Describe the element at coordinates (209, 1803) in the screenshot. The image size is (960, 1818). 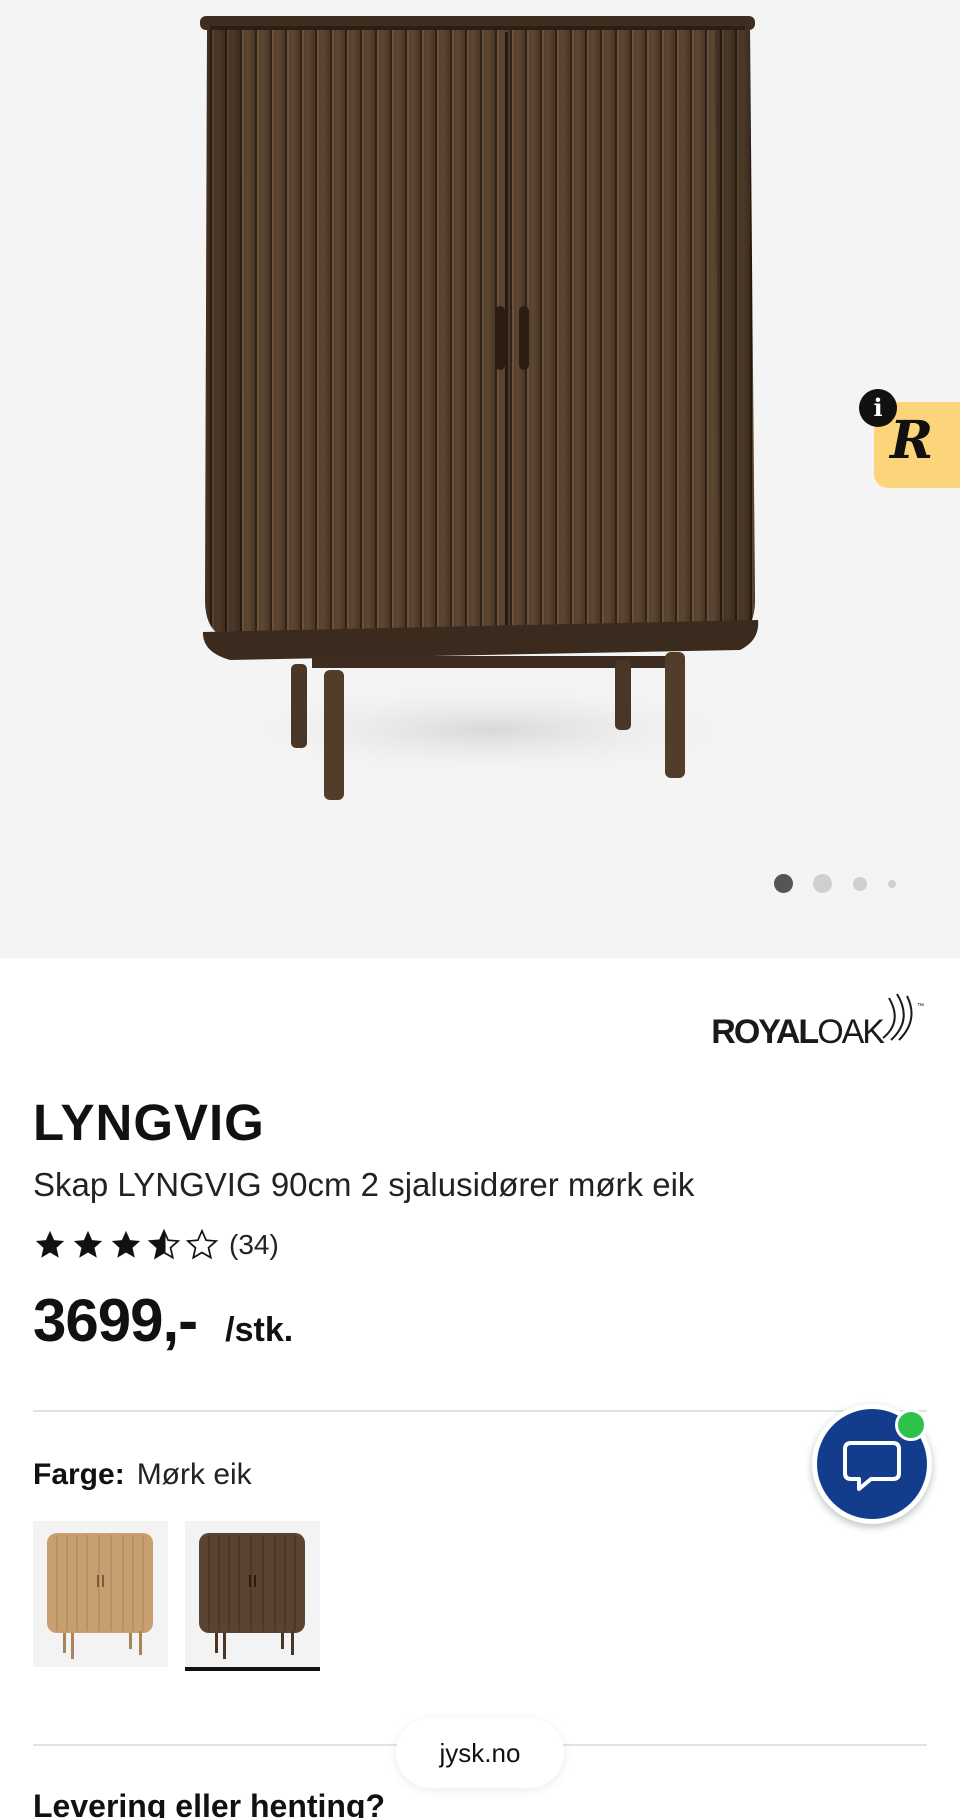
I see `delivery-heading: Levering eller henting?` at that location.